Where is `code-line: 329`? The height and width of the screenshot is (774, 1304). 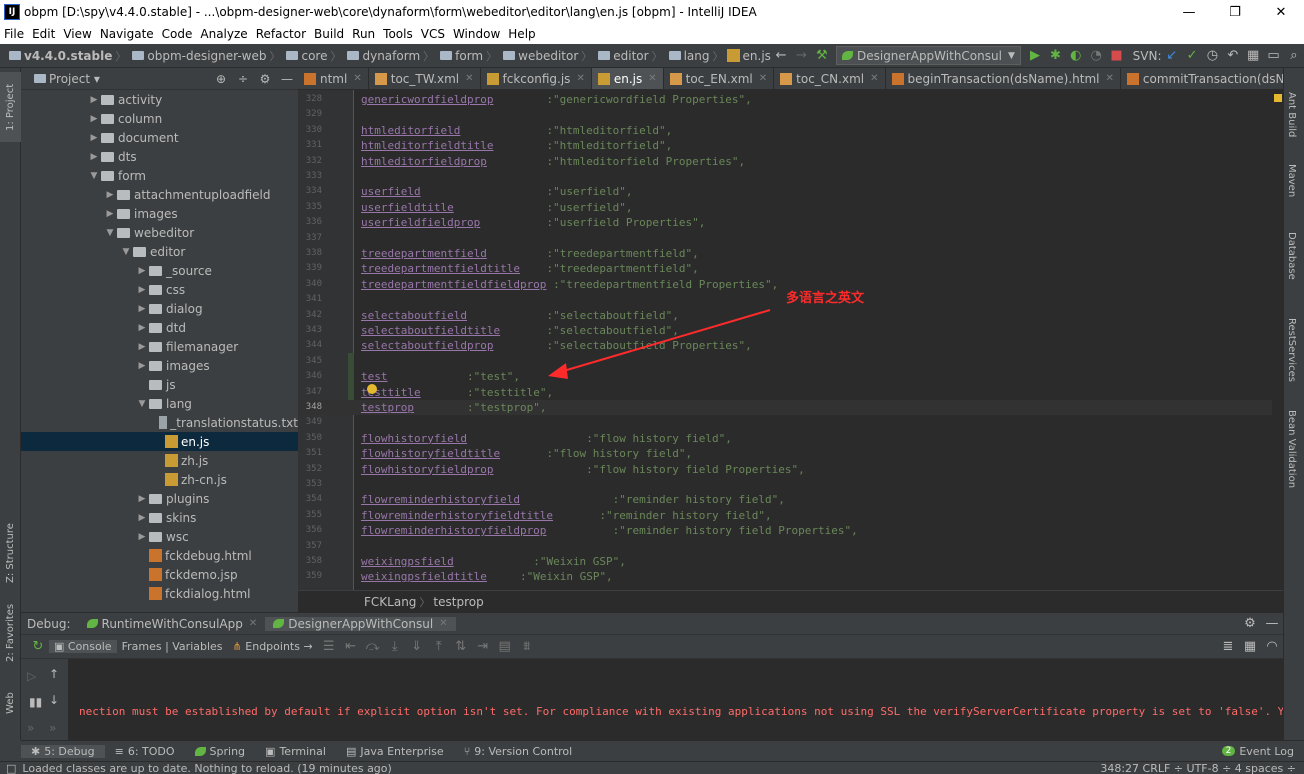 code-line: 329 is located at coordinates (790, 114).